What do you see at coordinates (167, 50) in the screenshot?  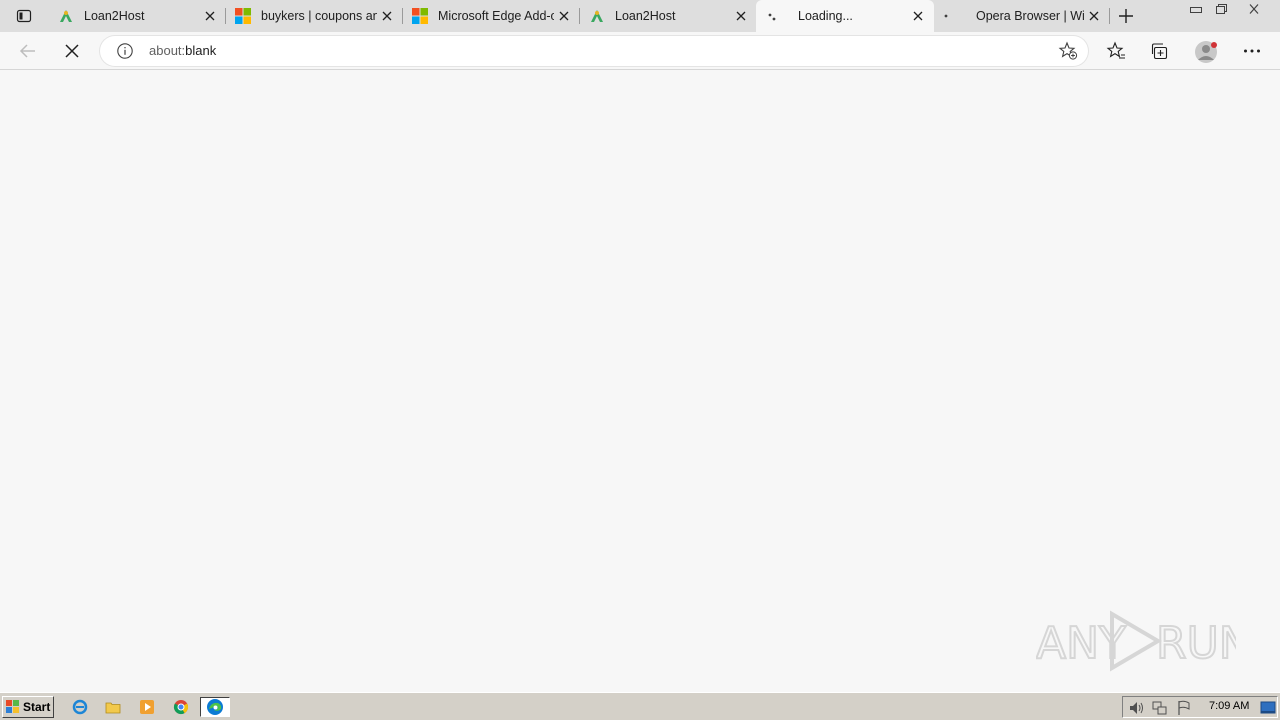 I see `url-scheme: about:` at bounding box center [167, 50].